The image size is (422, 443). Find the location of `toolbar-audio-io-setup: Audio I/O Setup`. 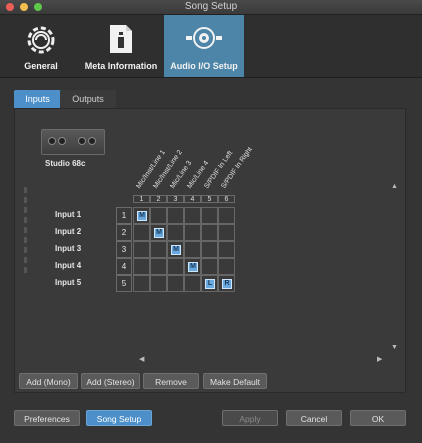

toolbar-audio-io-setup: Audio I/O Setup is located at coordinates (204, 46).